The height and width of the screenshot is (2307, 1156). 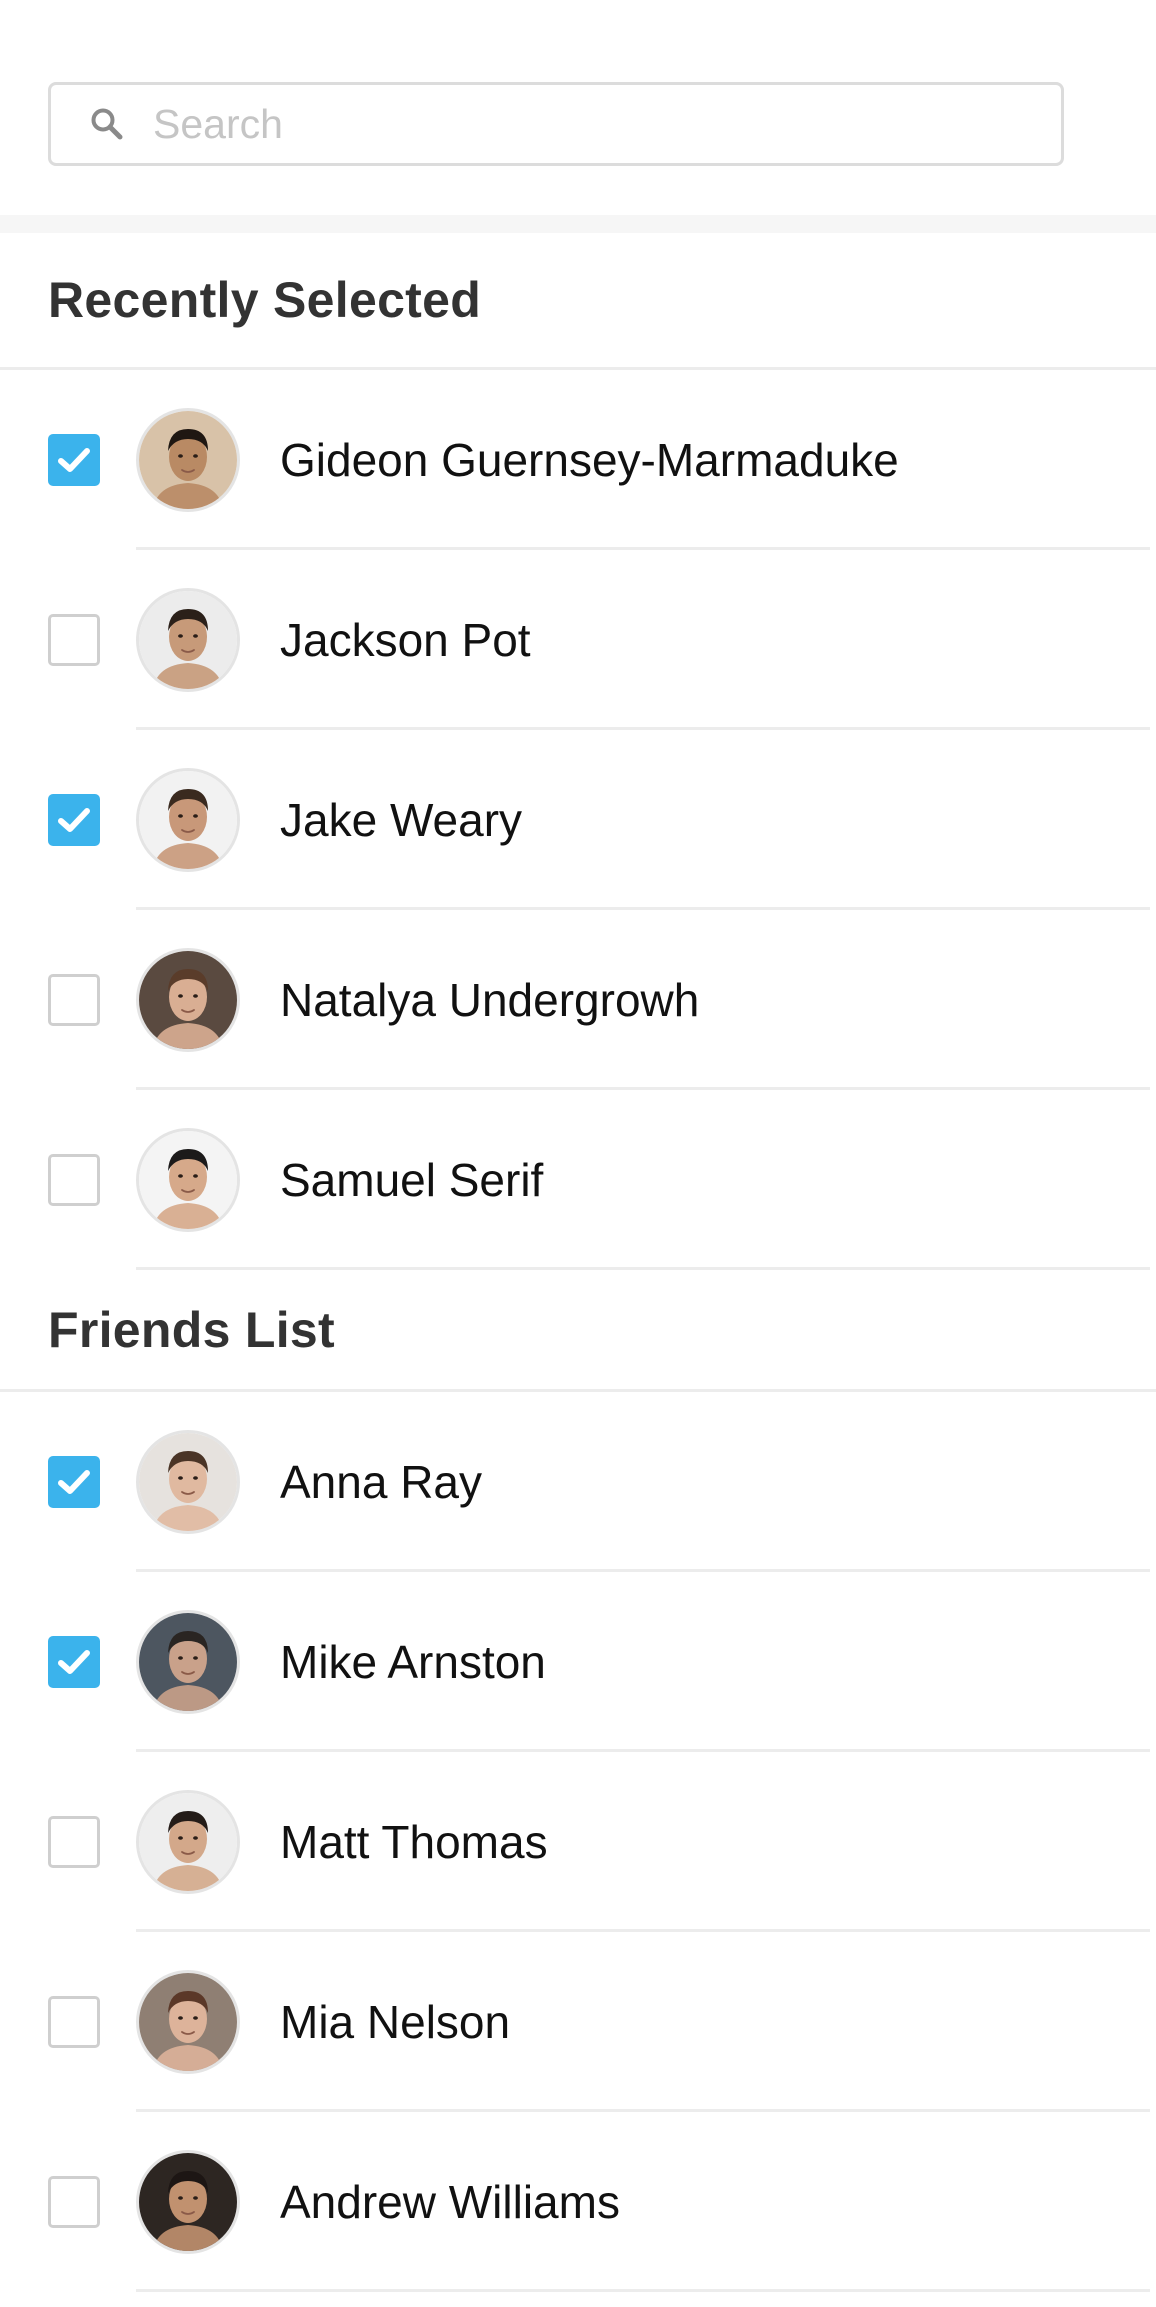 I want to click on contact-name: Samuel Serif, so click(x=412, y=1180).